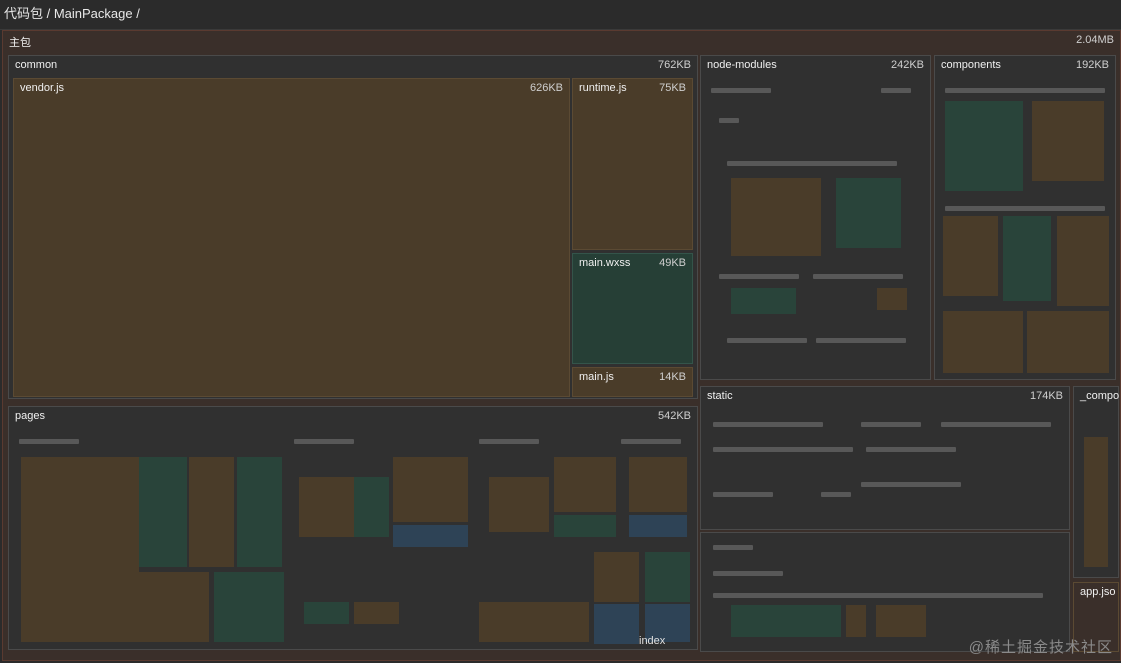 The image size is (1121, 663). What do you see at coordinates (971, 65) in the screenshot?
I see `group-label: components` at bounding box center [971, 65].